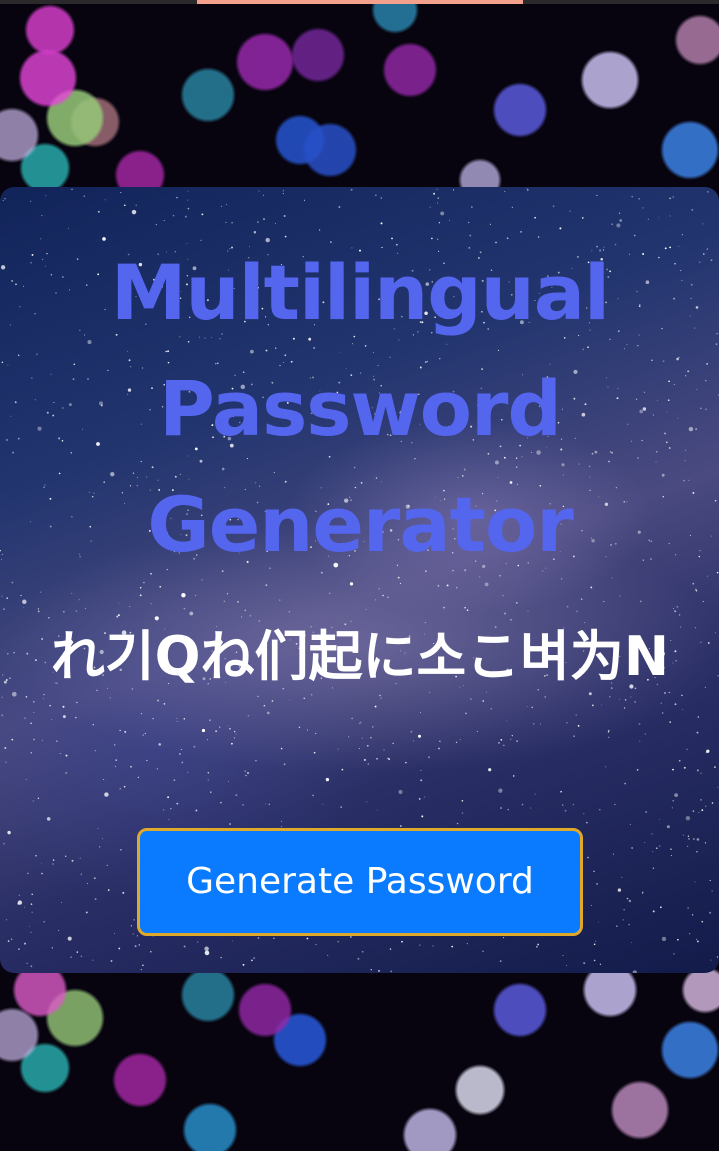  What do you see at coordinates (360, 656) in the screenshot?
I see `generated-password: れ기Qね们起に소こ벼为N` at bounding box center [360, 656].